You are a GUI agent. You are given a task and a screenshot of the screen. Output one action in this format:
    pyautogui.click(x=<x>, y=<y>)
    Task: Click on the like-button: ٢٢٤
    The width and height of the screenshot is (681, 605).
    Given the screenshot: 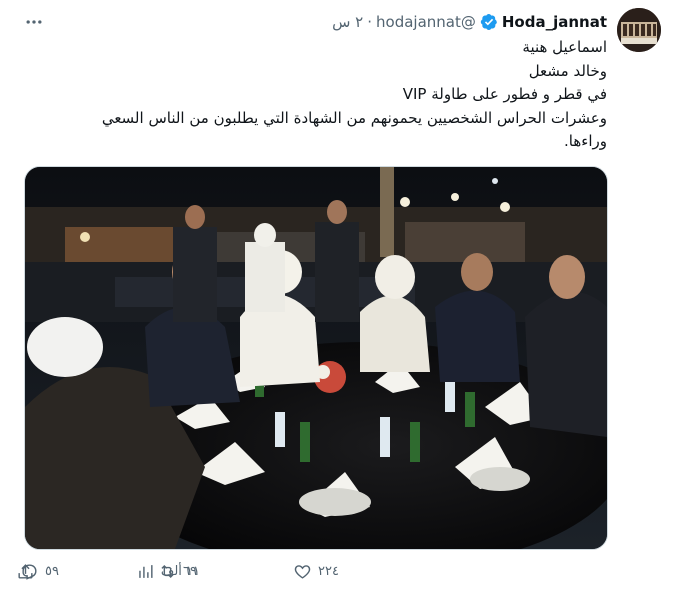 What is the action you would take?
    pyautogui.click(x=316, y=571)
    